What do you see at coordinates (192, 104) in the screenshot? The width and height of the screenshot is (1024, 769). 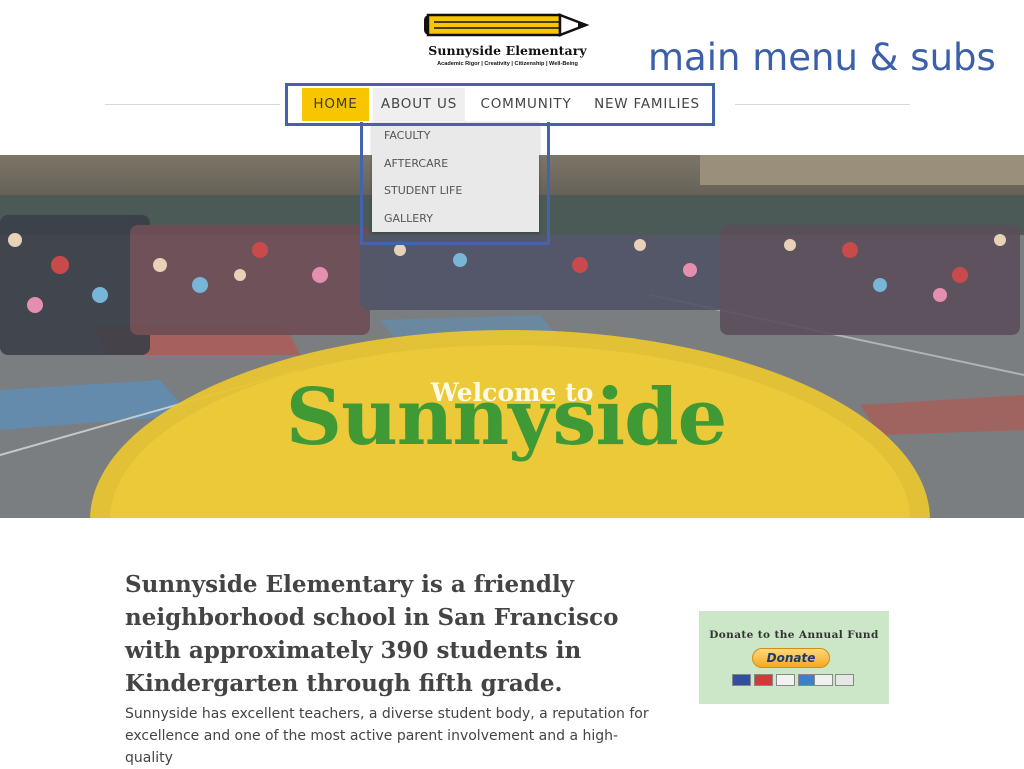 I see `nav-divider-left` at bounding box center [192, 104].